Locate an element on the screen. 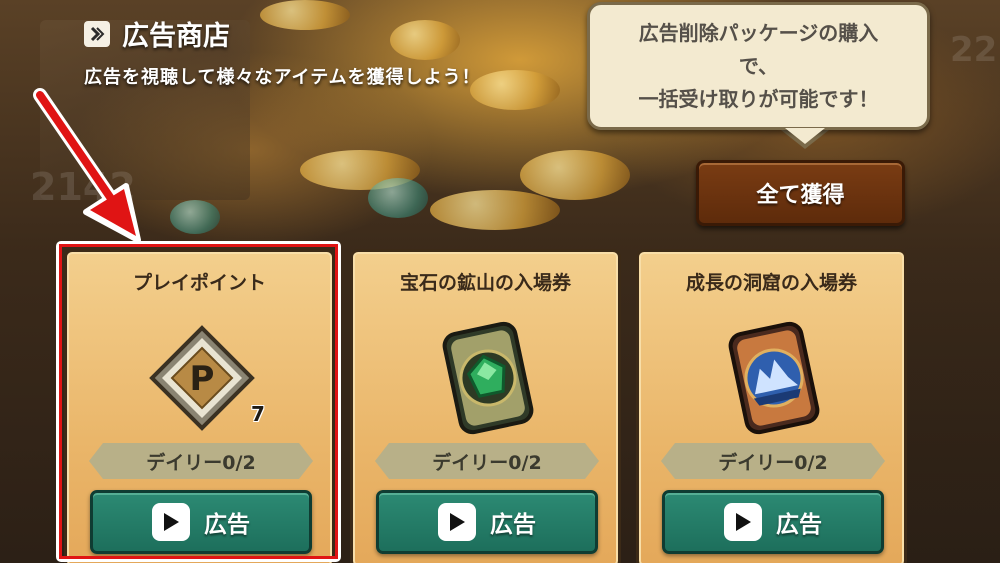 This screenshot has width=1000, height=563. right-strip is located at coordinates (952, 401).